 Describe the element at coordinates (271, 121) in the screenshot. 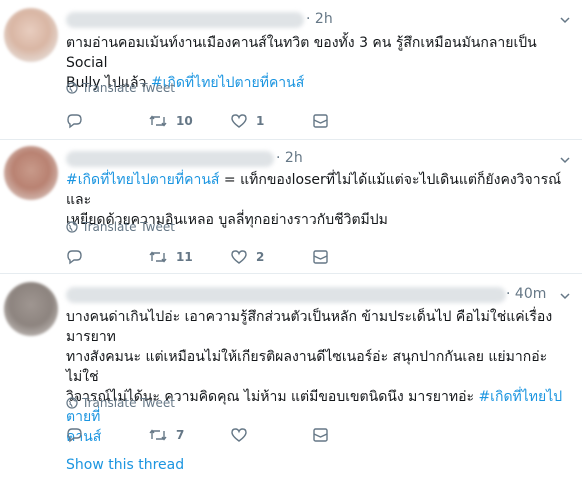

I see `like-button: 1` at that location.